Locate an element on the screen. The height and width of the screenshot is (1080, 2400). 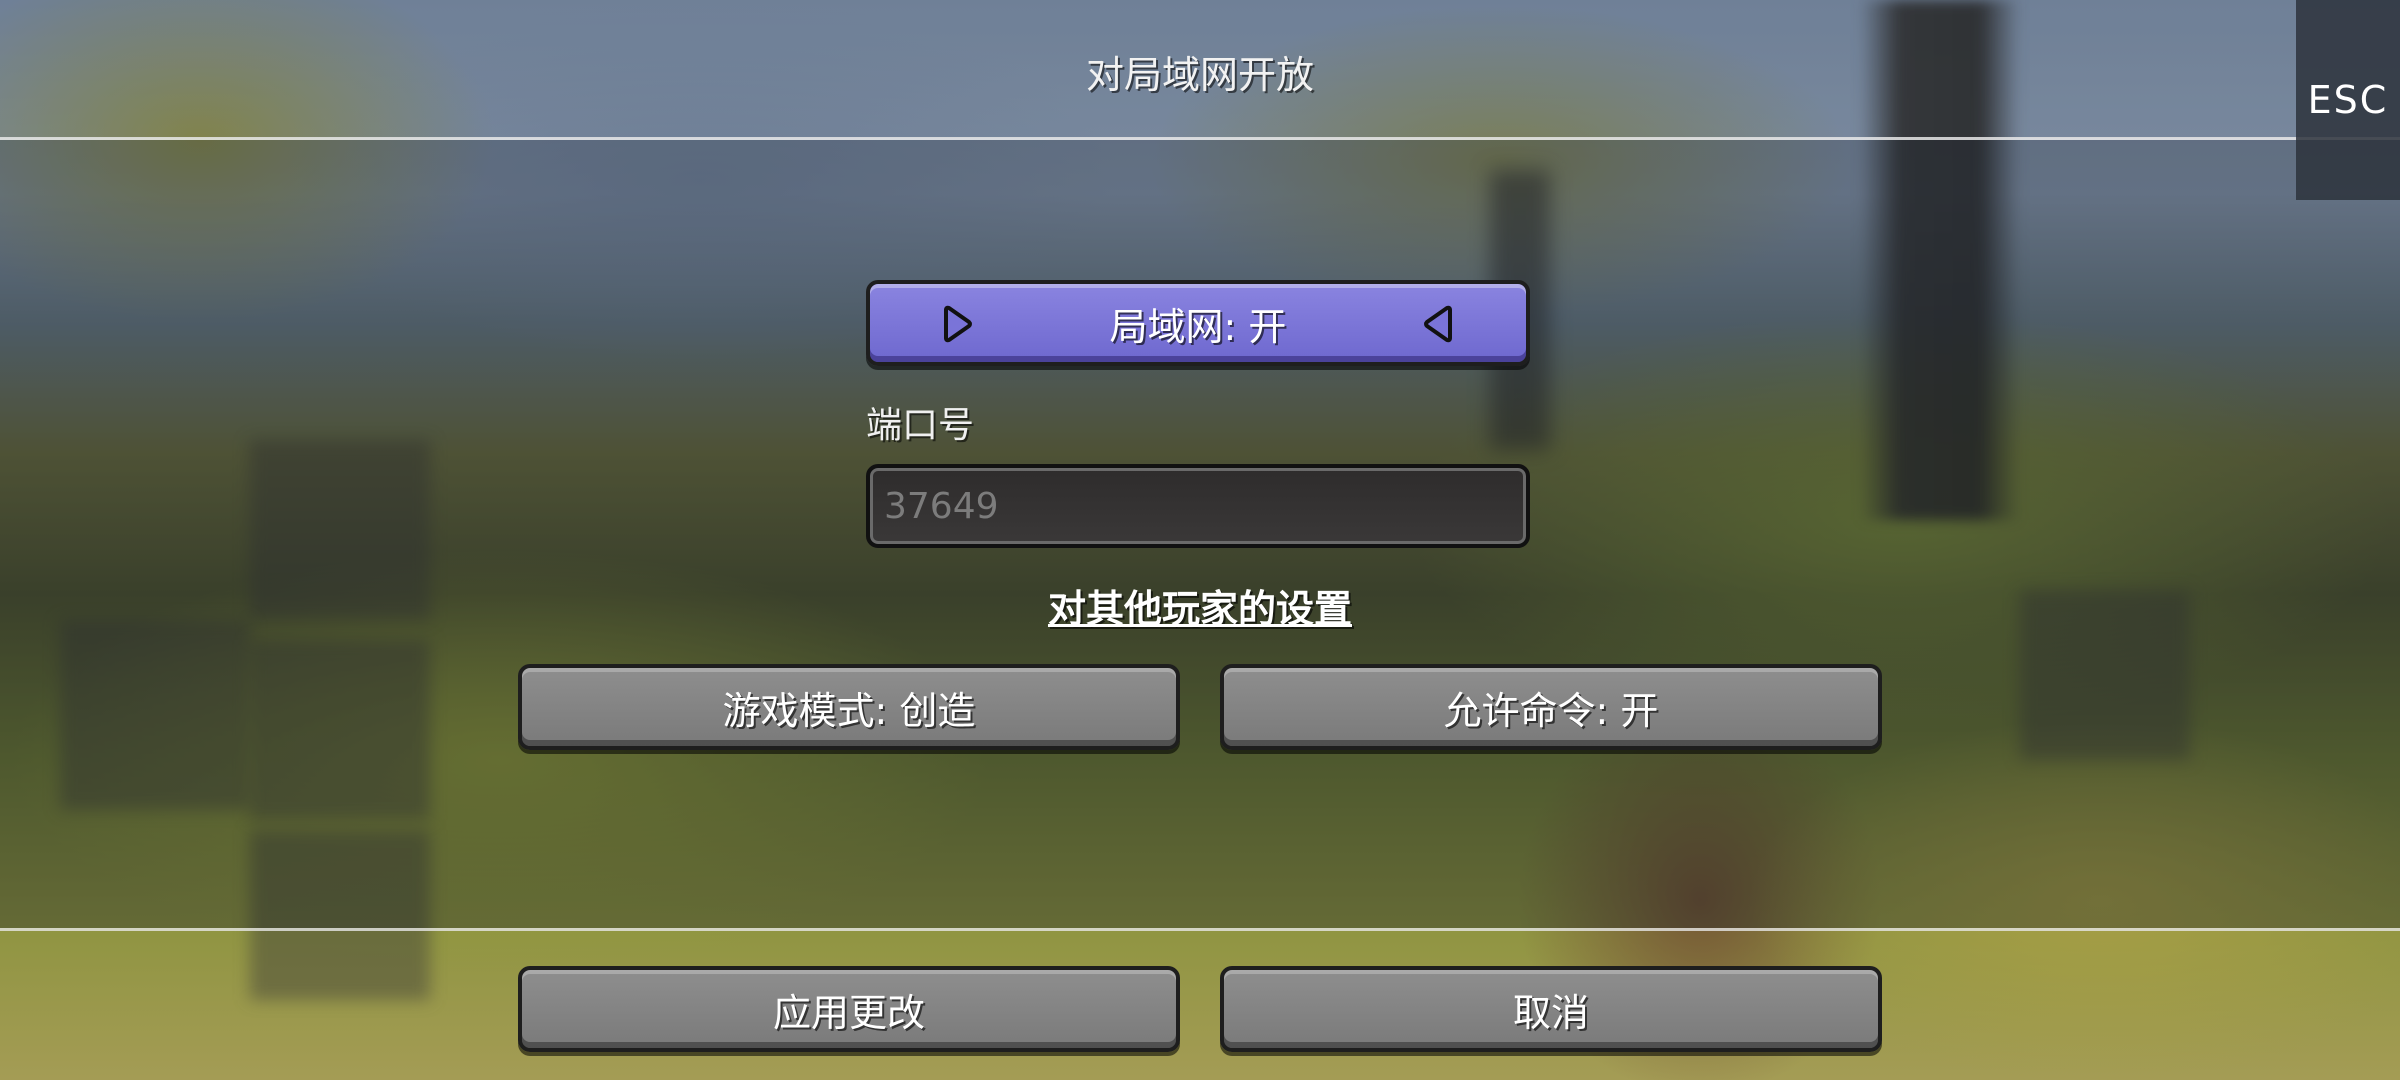
cancel-button: 取消 is located at coordinates (1551, 1009).